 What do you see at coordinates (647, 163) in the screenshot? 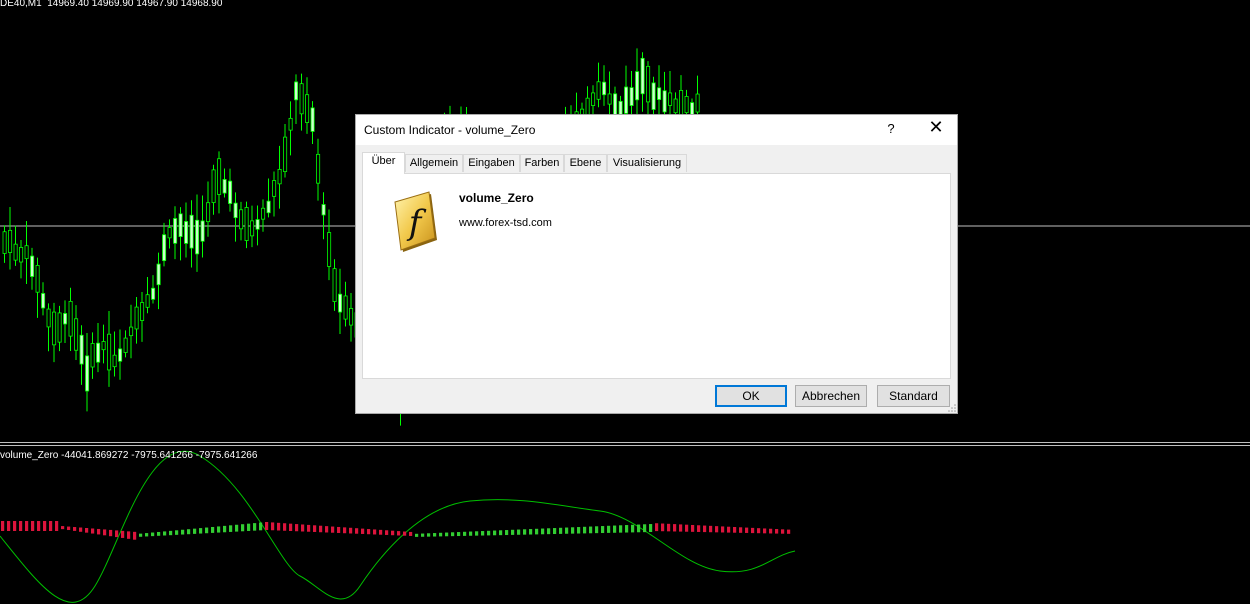
I see `tab-visualisierung: Visualisierung` at bounding box center [647, 163].